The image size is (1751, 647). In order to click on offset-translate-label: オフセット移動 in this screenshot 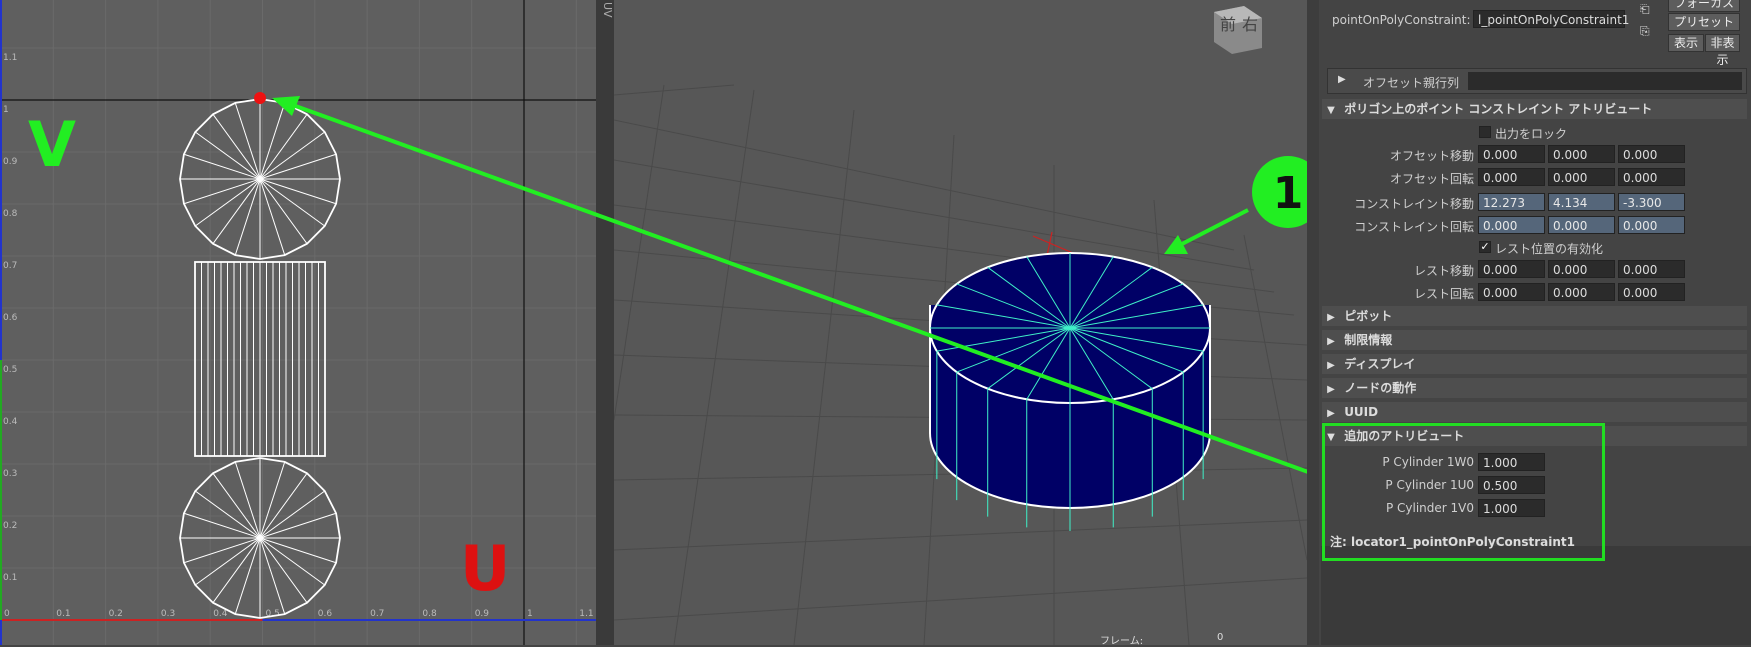, I will do `click(1431, 156)`.